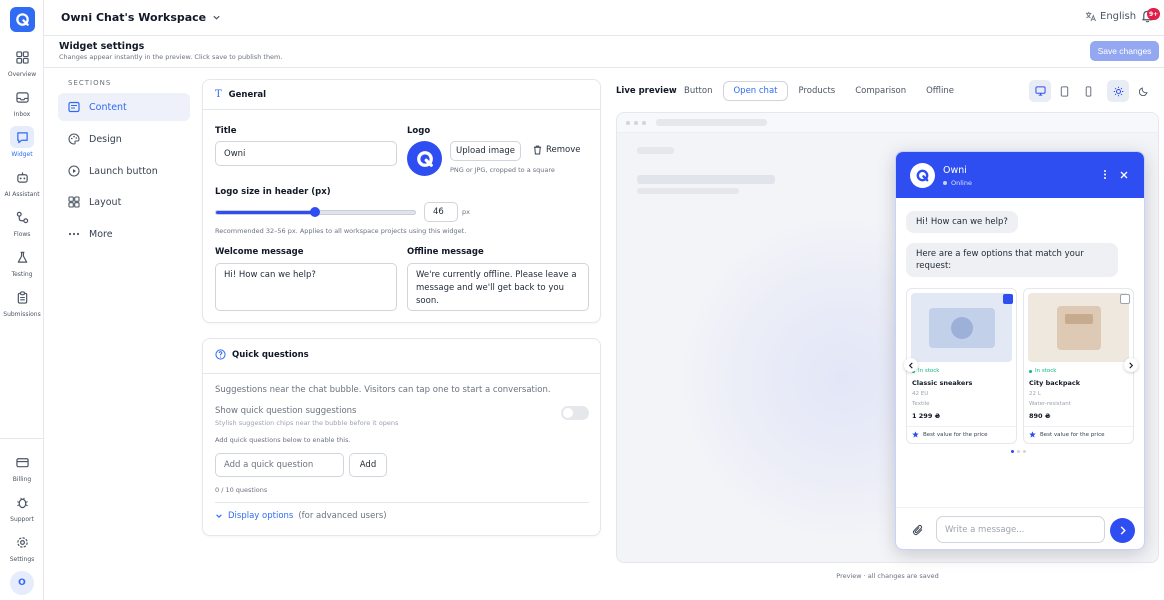  I want to click on stock-label: In stock, so click(1046, 371).